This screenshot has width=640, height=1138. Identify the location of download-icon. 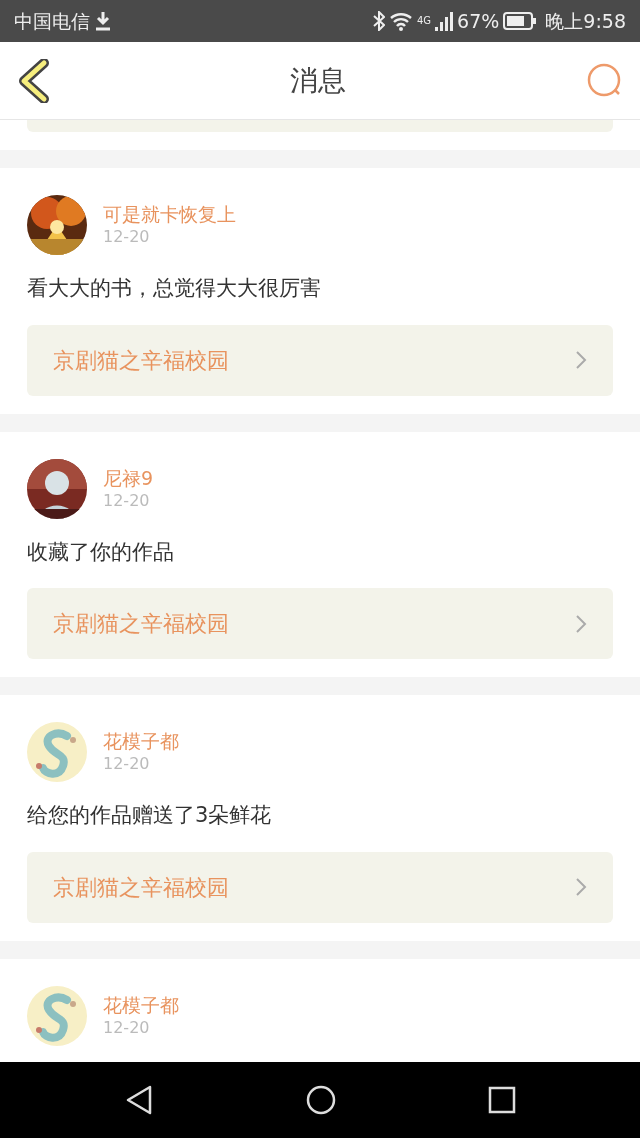
(103, 21).